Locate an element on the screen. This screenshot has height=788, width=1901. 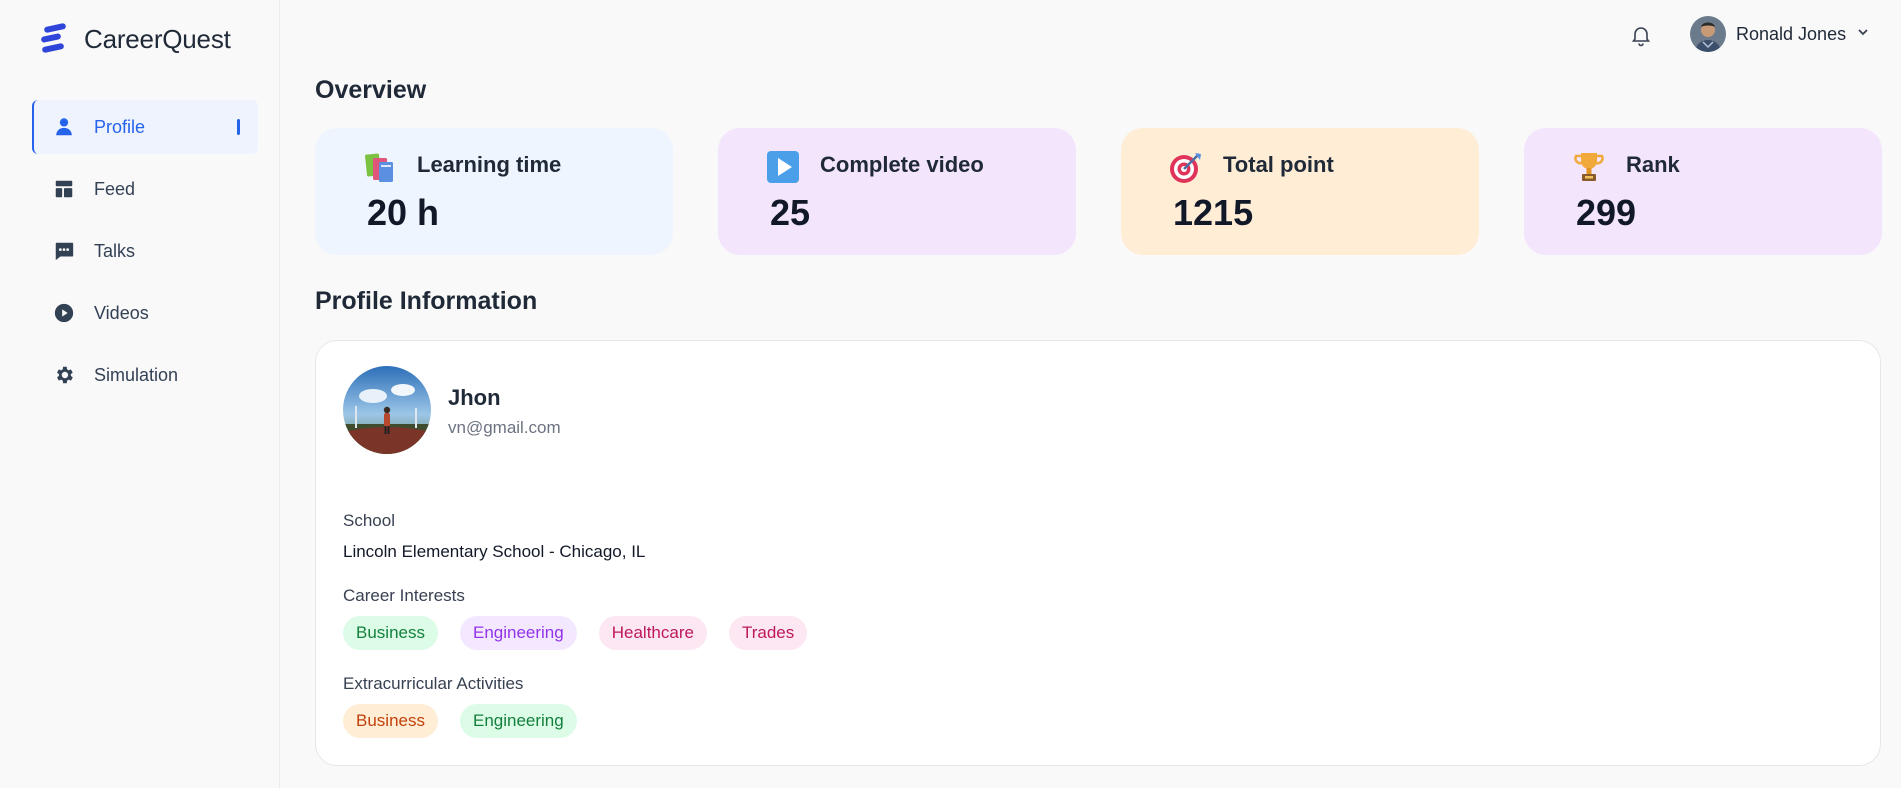
extracurricular-label: Extracurricular Activities is located at coordinates (433, 683).